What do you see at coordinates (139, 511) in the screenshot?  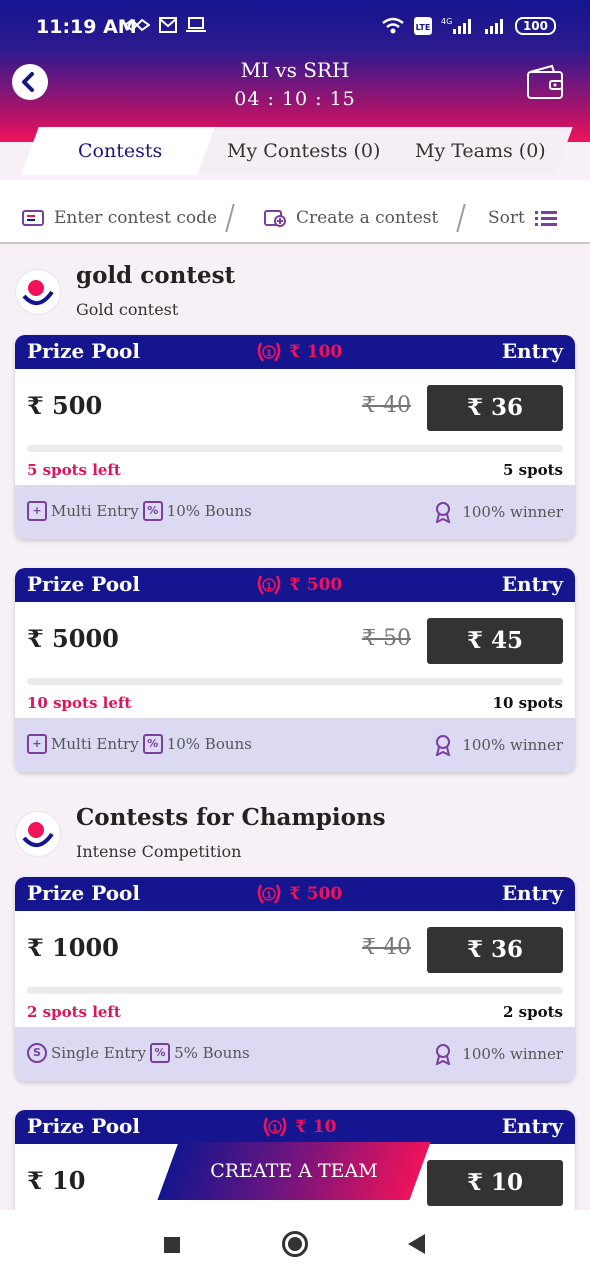 I see `contest-features: + Multi Entry % 10% Bouns` at bounding box center [139, 511].